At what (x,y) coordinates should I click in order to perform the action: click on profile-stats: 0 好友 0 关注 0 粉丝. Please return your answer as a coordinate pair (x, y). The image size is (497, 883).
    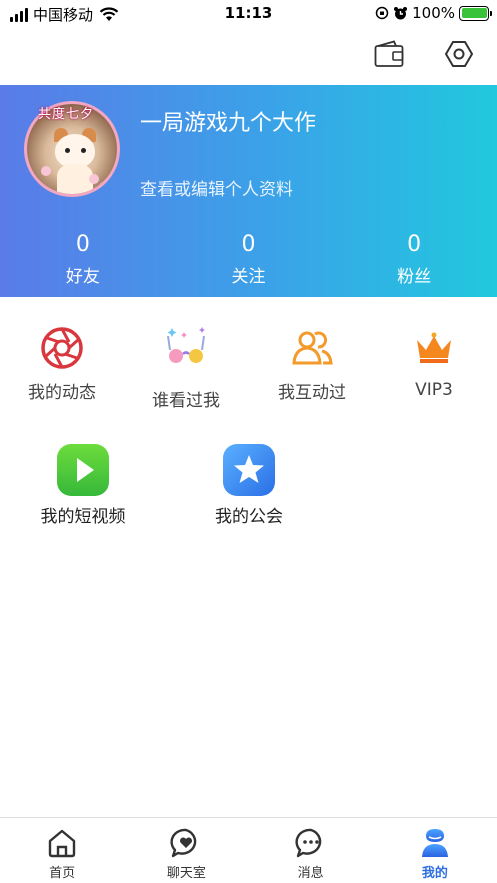
    Looking at the image, I should click on (248, 262).